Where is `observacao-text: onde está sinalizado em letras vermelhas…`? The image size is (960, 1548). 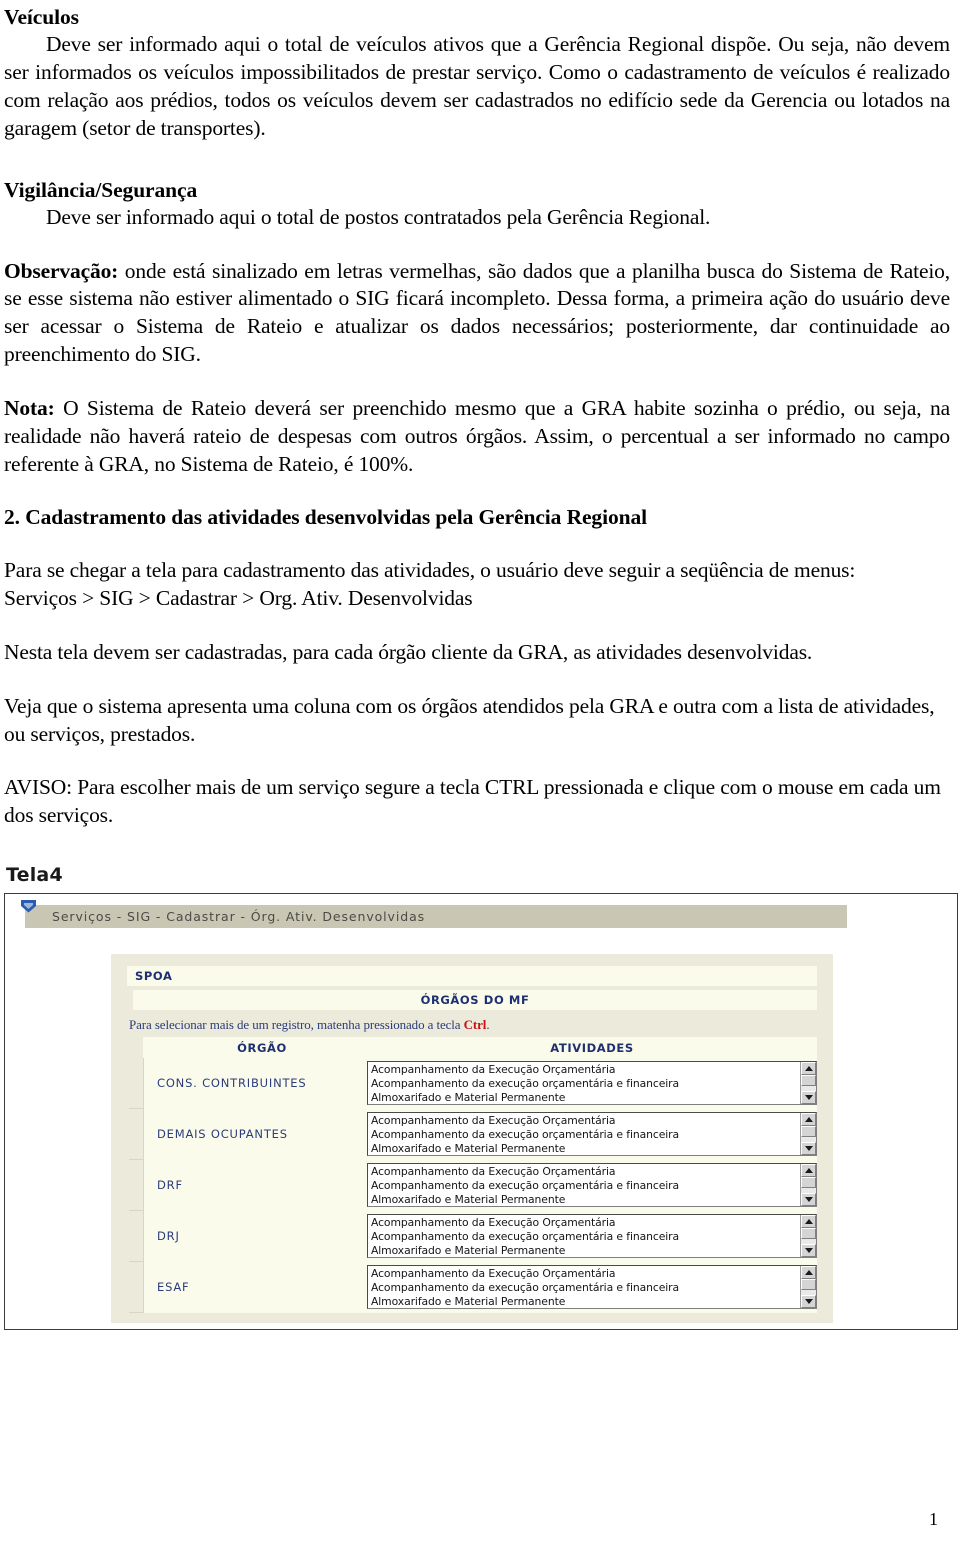 observacao-text: onde está sinalizado em letras vermelhas… is located at coordinates (477, 312).